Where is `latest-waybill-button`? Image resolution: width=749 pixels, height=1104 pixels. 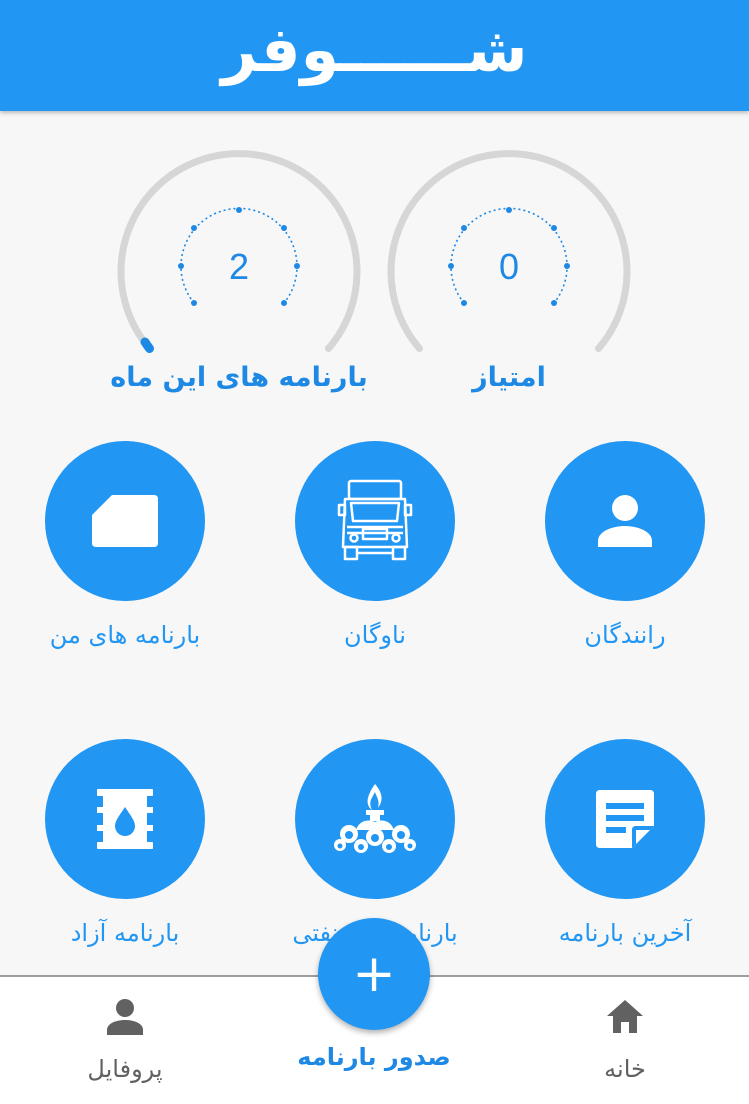
latest-waybill-button is located at coordinates (625, 819).